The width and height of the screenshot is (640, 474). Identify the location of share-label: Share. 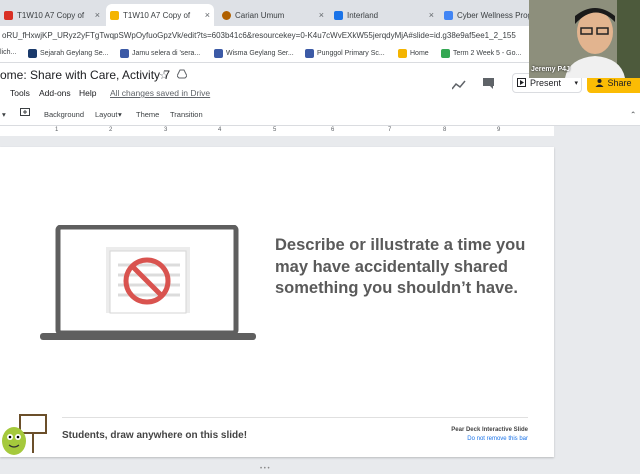
(619, 83).